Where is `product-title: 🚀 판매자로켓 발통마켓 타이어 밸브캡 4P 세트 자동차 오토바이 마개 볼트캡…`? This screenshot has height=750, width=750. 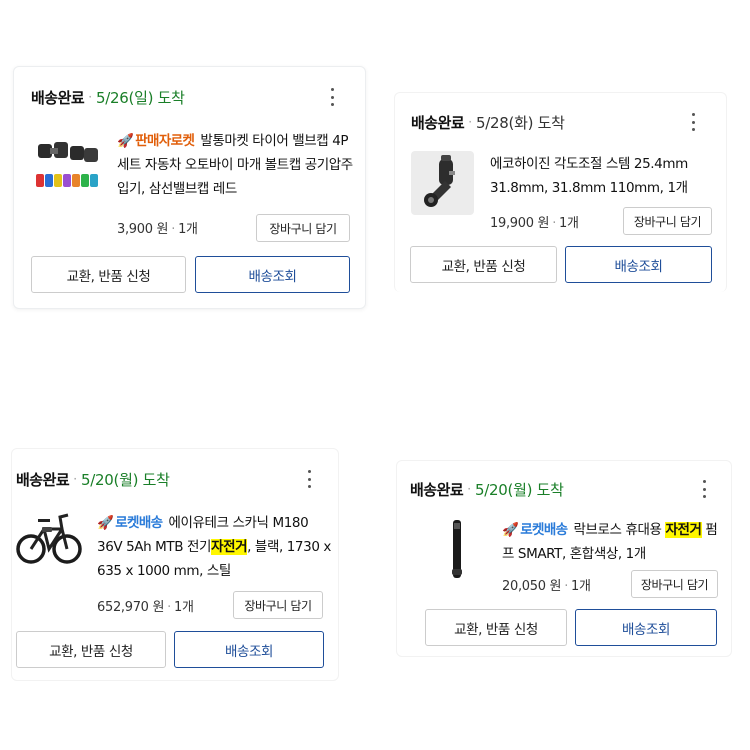
product-title: 🚀 판매자로켓 발통마켓 타이어 밸브캡 4P 세트 자동차 오토바이 마개 볼트캡… is located at coordinates (237, 165).